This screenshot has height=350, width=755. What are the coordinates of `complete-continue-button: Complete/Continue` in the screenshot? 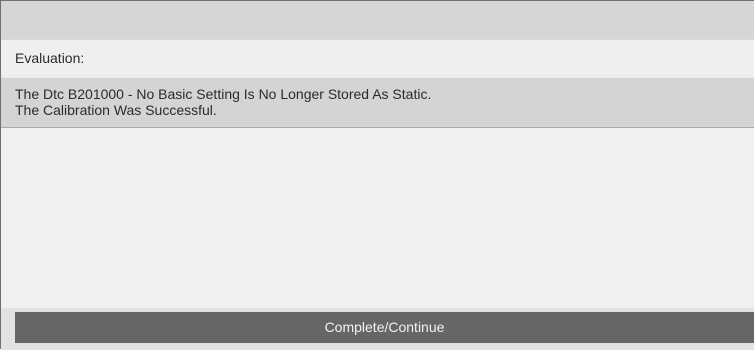 It's located at (384, 327).